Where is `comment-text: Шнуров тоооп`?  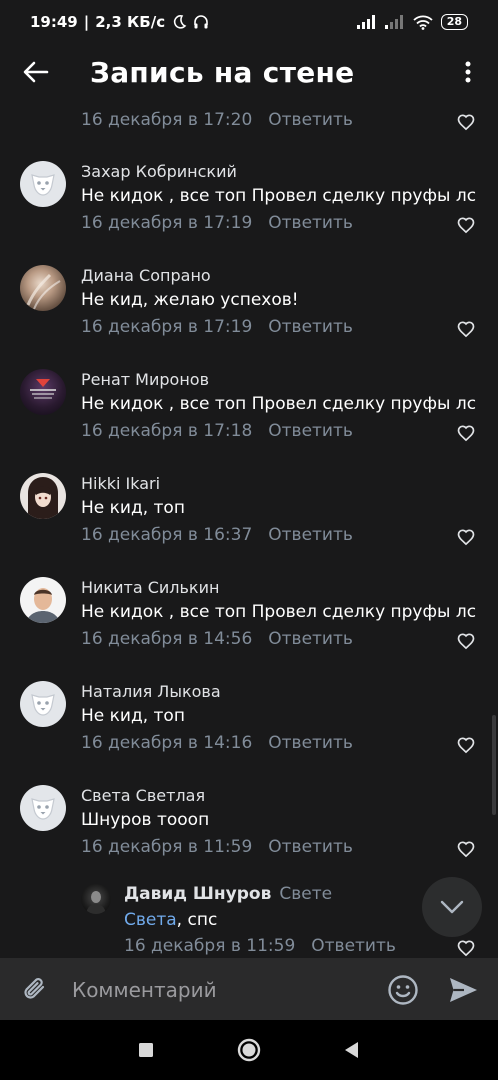 comment-text: Шнуров тоооп is located at coordinates (145, 820).